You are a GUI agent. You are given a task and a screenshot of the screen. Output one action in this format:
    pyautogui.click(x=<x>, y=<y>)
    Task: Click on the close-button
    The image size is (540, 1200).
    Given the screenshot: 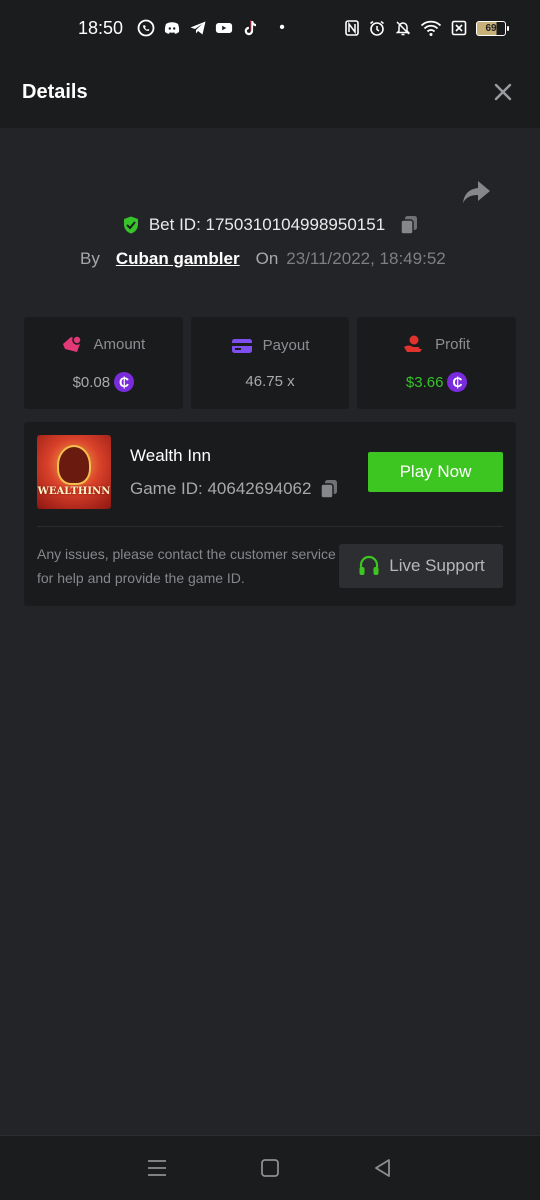 What is the action you would take?
    pyautogui.click(x=503, y=92)
    